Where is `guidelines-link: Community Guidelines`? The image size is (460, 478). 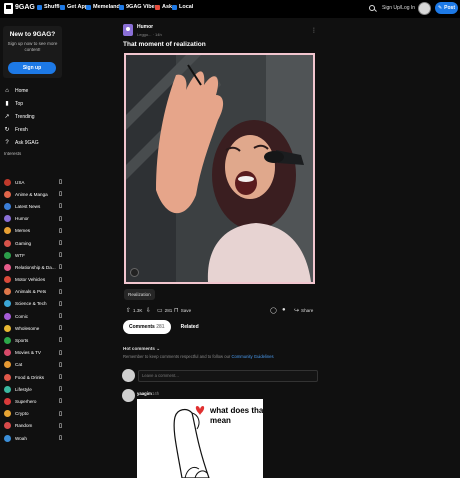
guidelines-link: Community Guidelines is located at coordinates (252, 356).